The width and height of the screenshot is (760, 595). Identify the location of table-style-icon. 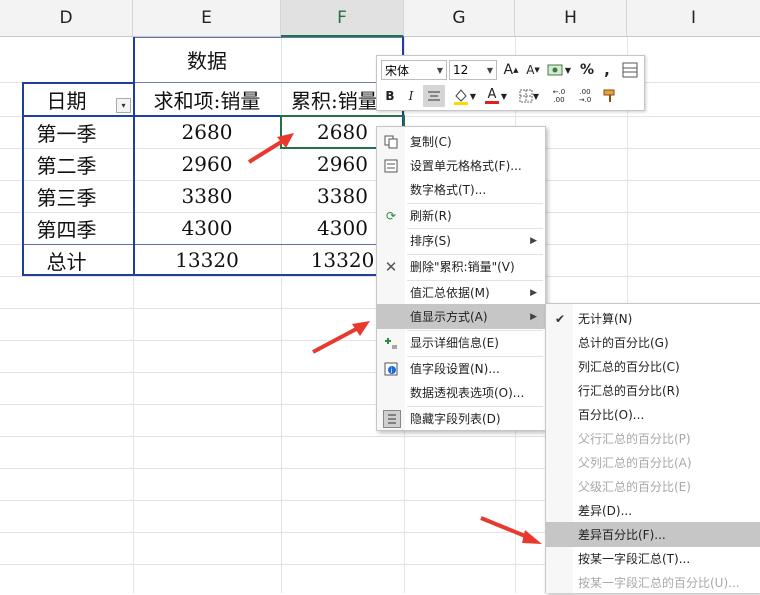
(630, 70).